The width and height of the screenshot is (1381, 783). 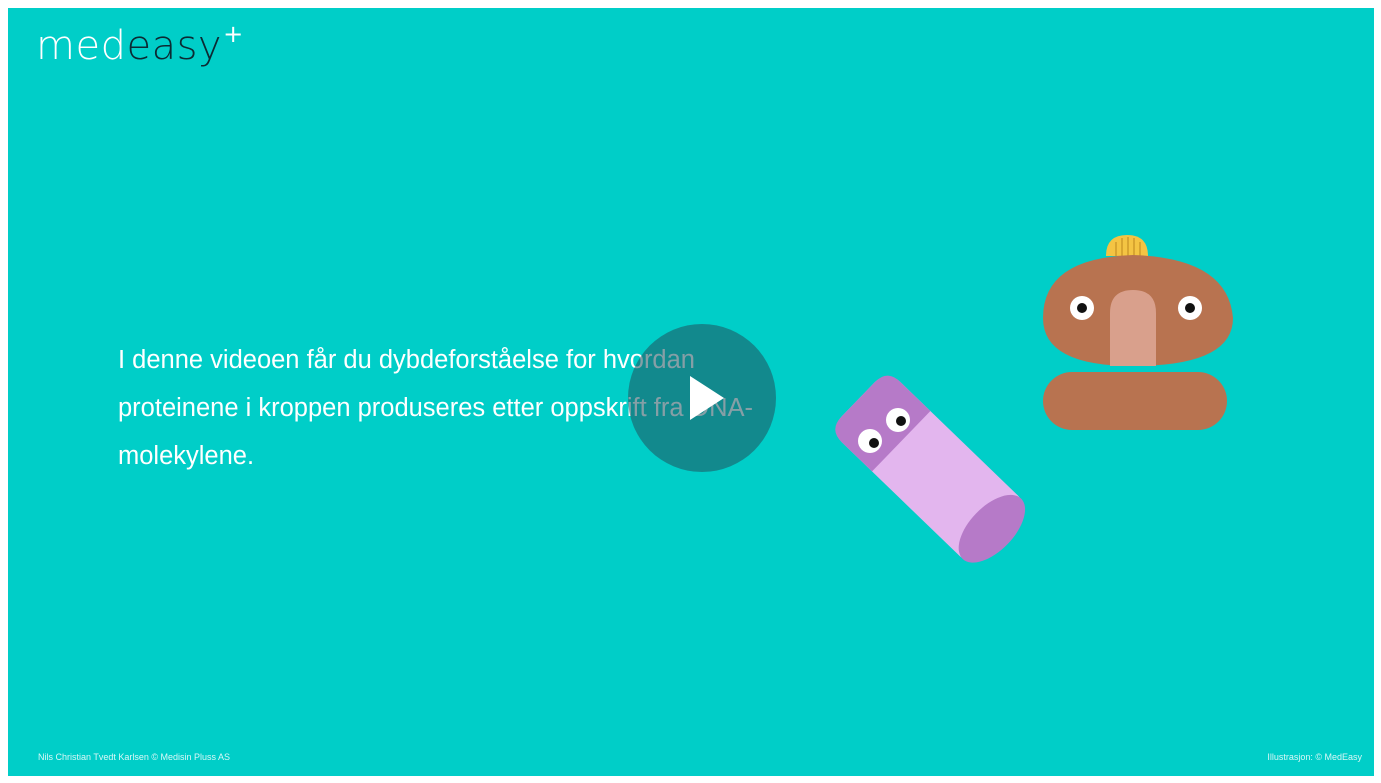 I want to click on play-icon, so click(x=707, y=398).